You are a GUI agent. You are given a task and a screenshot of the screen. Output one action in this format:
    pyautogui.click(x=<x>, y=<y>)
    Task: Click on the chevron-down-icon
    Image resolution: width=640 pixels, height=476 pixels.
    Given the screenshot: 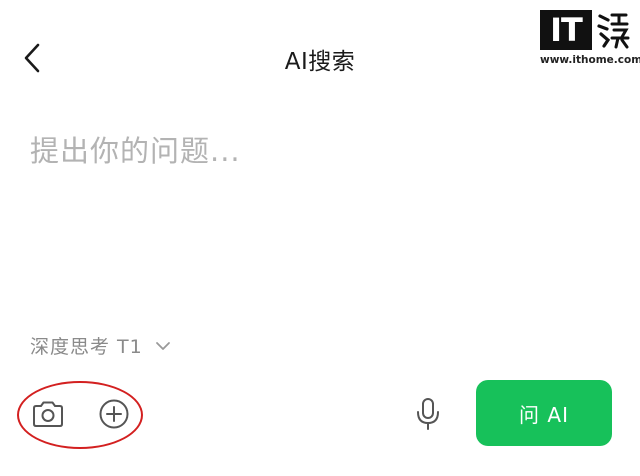 What is the action you would take?
    pyautogui.click(x=162, y=346)
    